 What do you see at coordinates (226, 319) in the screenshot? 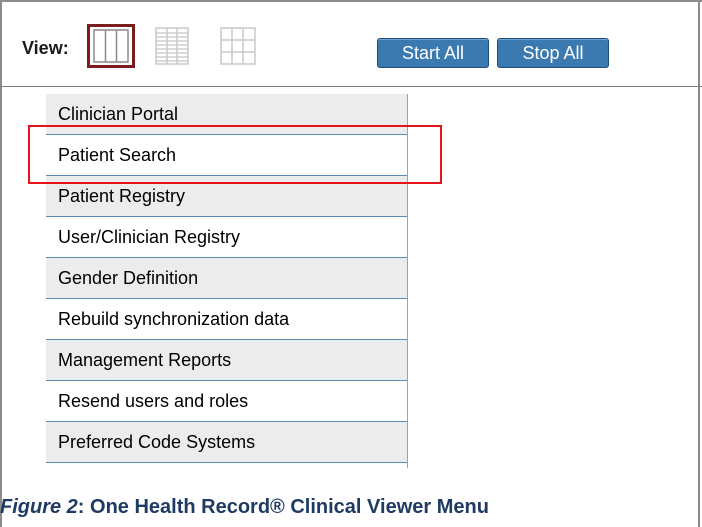
I see `menu-item-rebuild-synchronization-data: Rebuild synchronization data` at bounding box center [226, 319].